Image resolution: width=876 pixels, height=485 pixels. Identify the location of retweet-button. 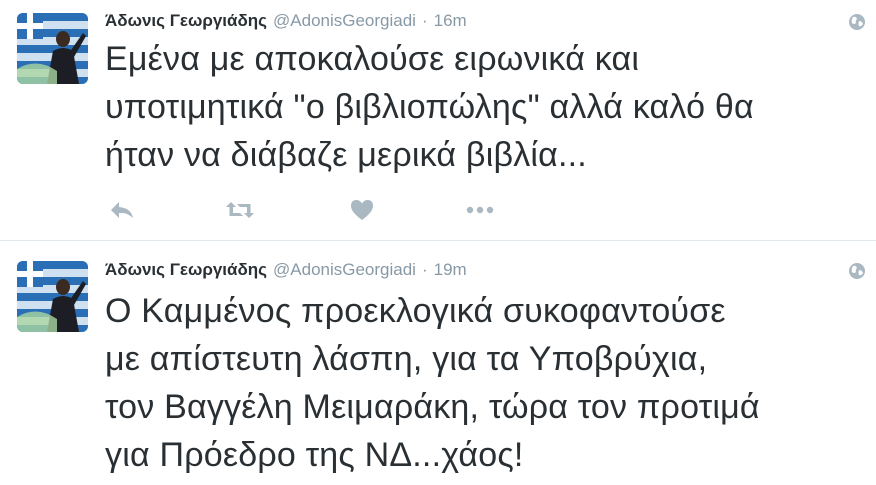
(240, 210).